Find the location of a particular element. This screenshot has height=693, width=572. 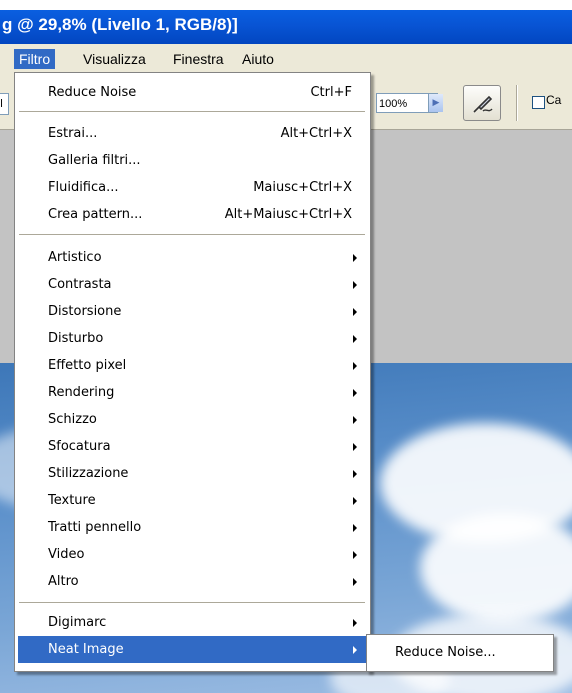

zoom-arrow-icon: ▶ is located at coordinates (435, 103).